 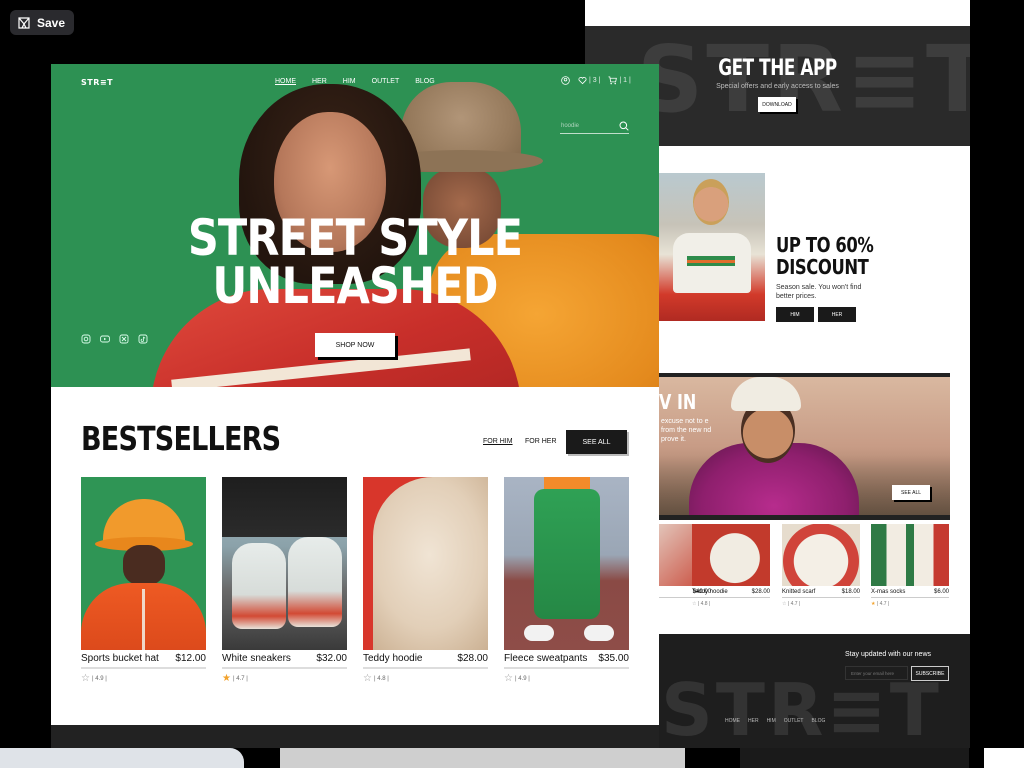 What do you see at coordinates (731, 565) in the screenshot?
I see `mini-product-card: Teddy hoodie $28.00 ☆ | 4.8 |` at bounding box center [731, 565].